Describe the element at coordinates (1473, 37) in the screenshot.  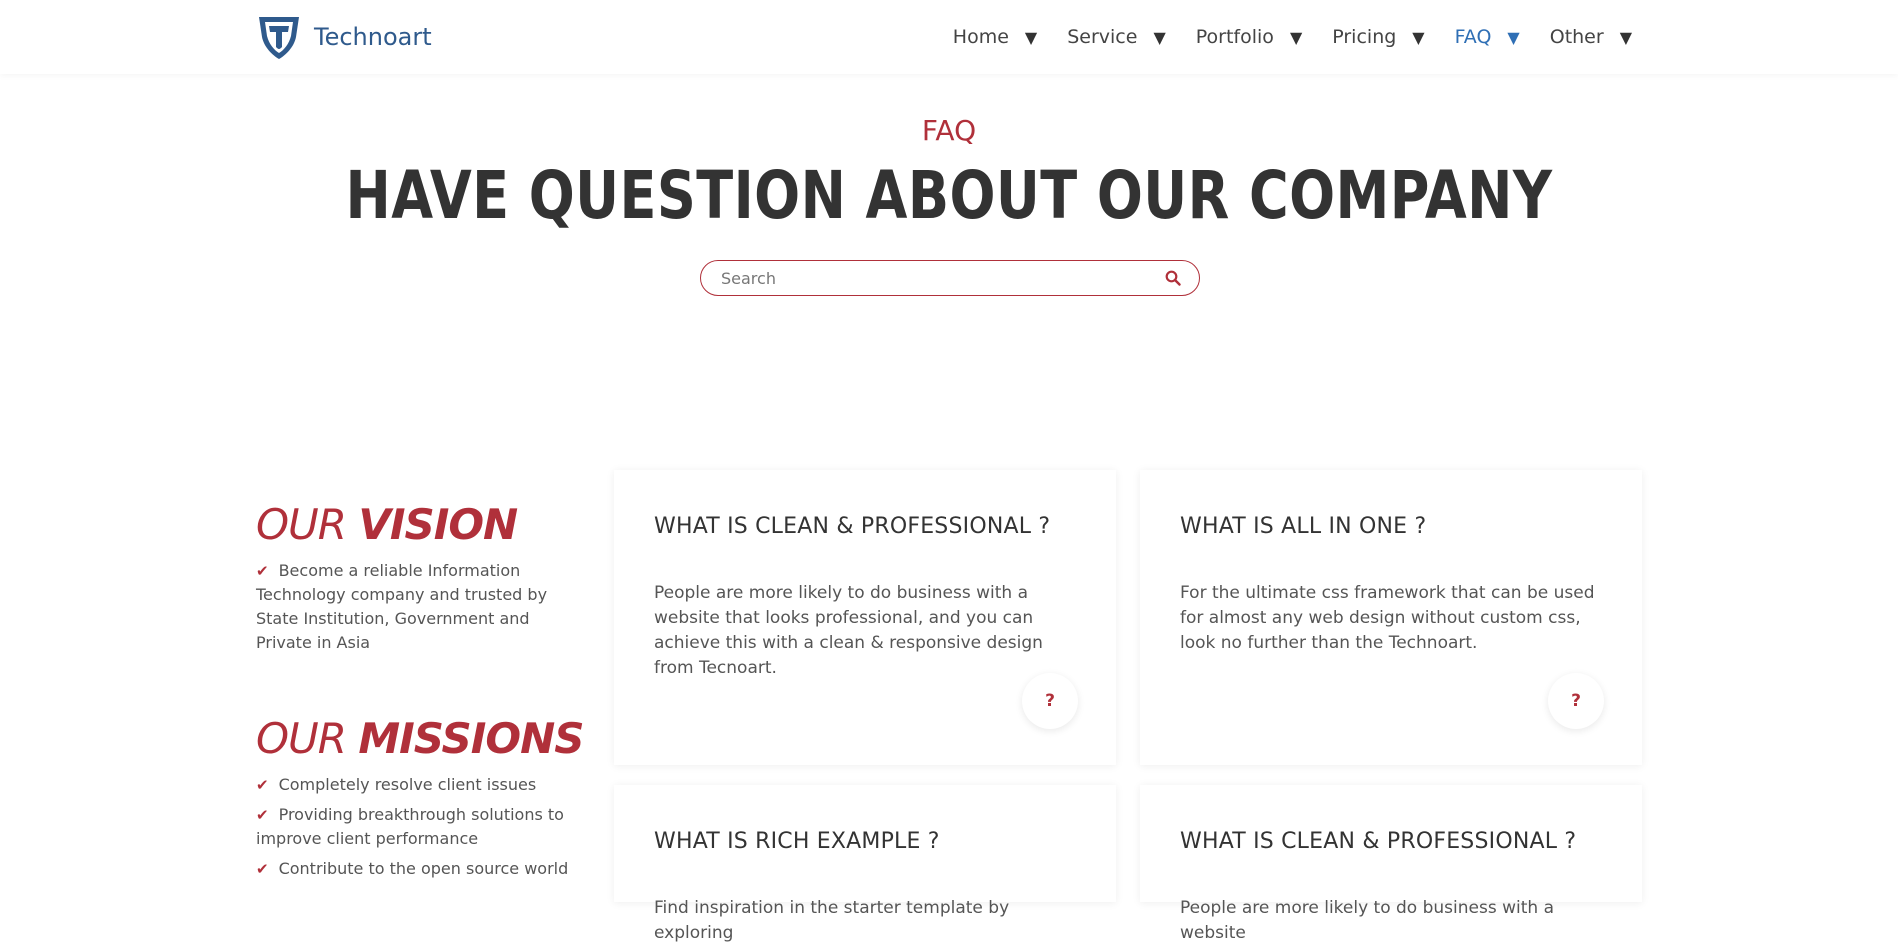
I see `nav-label: FAQ` at that location.